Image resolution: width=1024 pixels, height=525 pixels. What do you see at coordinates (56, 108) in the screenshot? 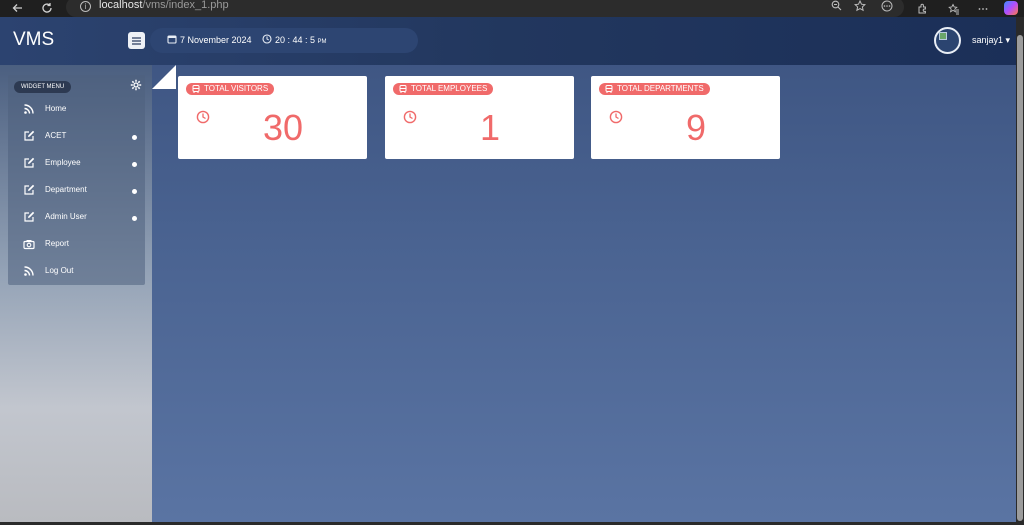
I see `sidebar-item-label: Home` at bounding box center [56, 108].